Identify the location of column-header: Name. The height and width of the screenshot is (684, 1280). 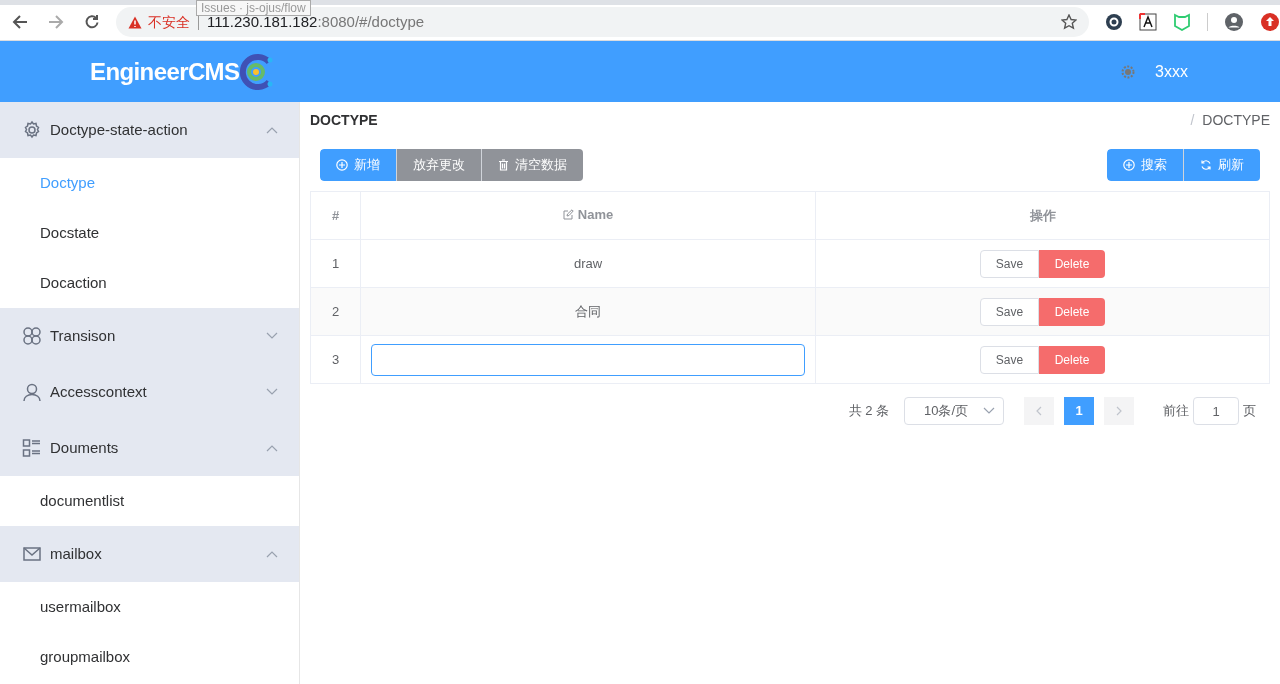
(588, 215).